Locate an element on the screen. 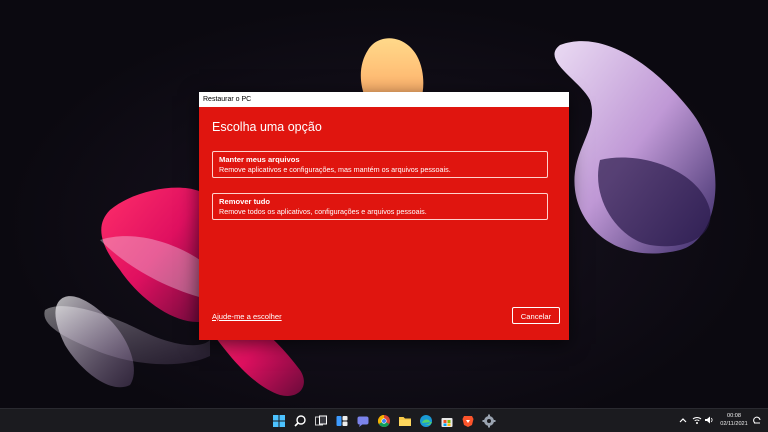 The height and width of the screenshot is (432, 768). widgets-icon is located at coordinates (342, 421).